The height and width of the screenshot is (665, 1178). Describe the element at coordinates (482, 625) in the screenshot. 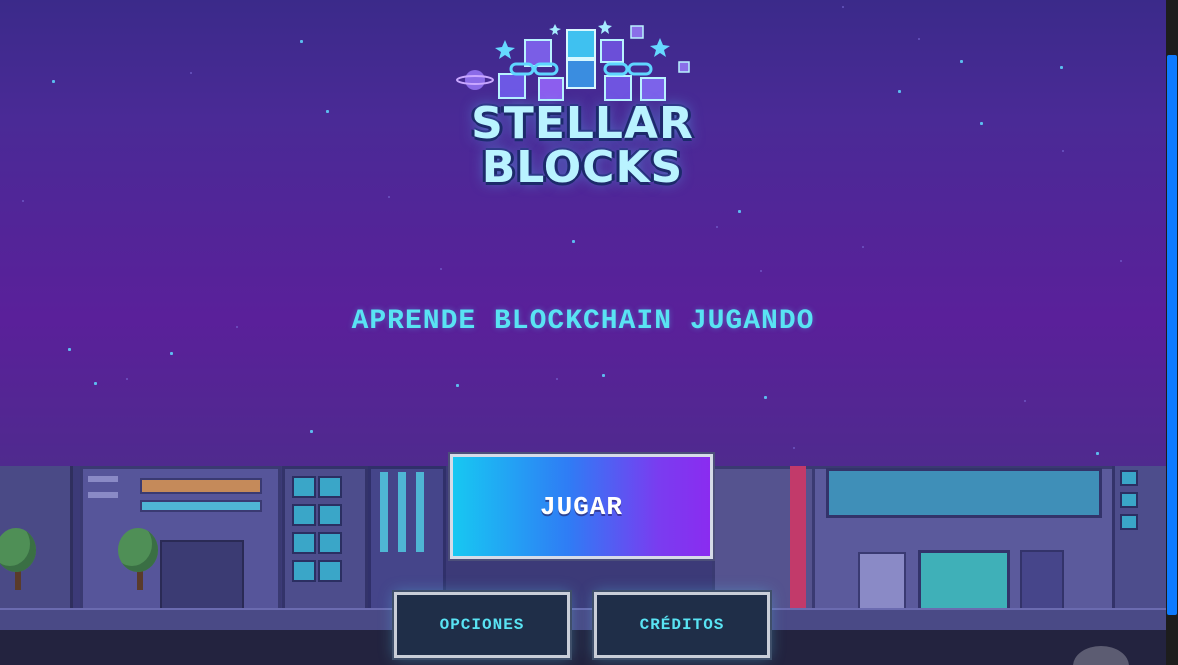

I see `options-button: OPCIONES` at that location.